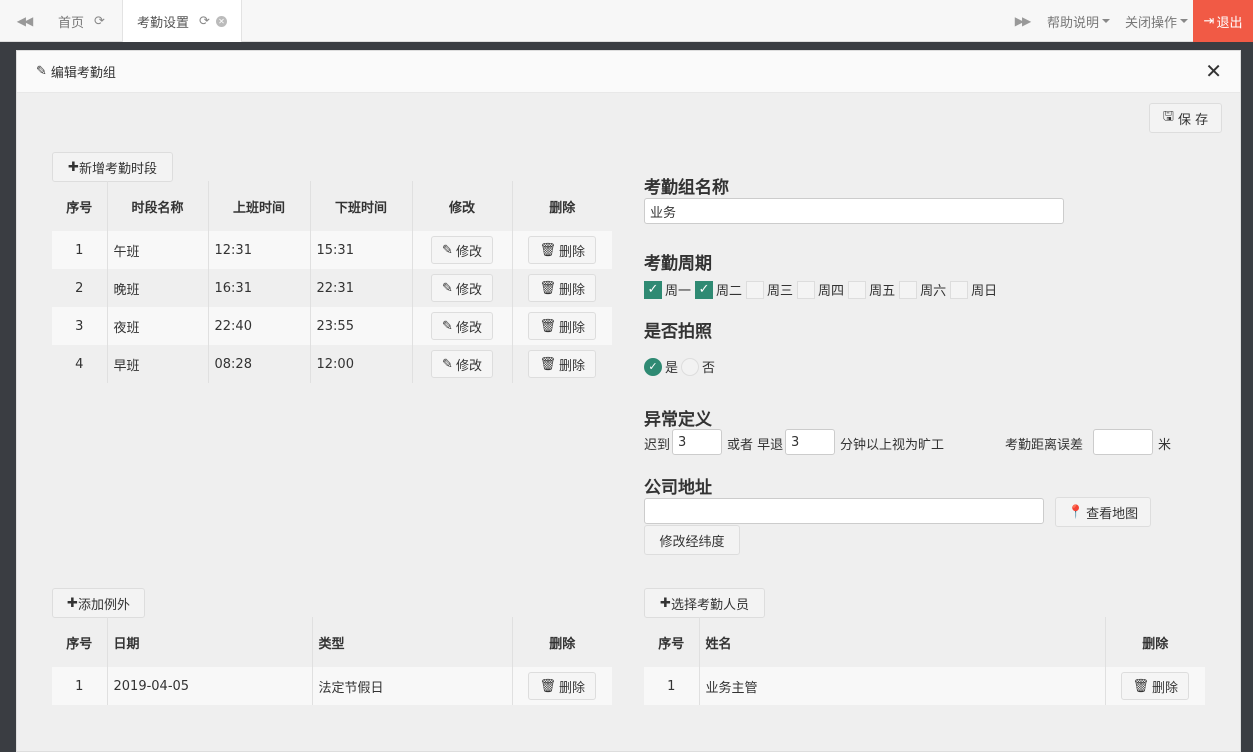  I want to click on add-shift-button: ✚ 新增考勤时段, so click(112, 167).